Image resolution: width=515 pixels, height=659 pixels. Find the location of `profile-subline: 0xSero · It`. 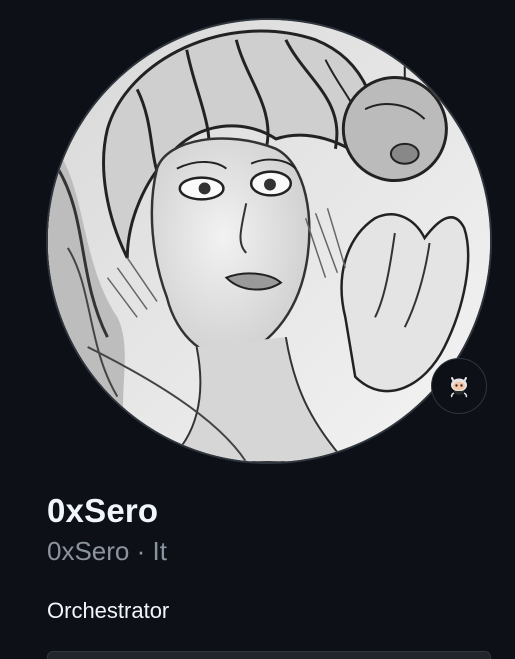

profile-subline: 0xSero · It is located at coordinates (107, 551).